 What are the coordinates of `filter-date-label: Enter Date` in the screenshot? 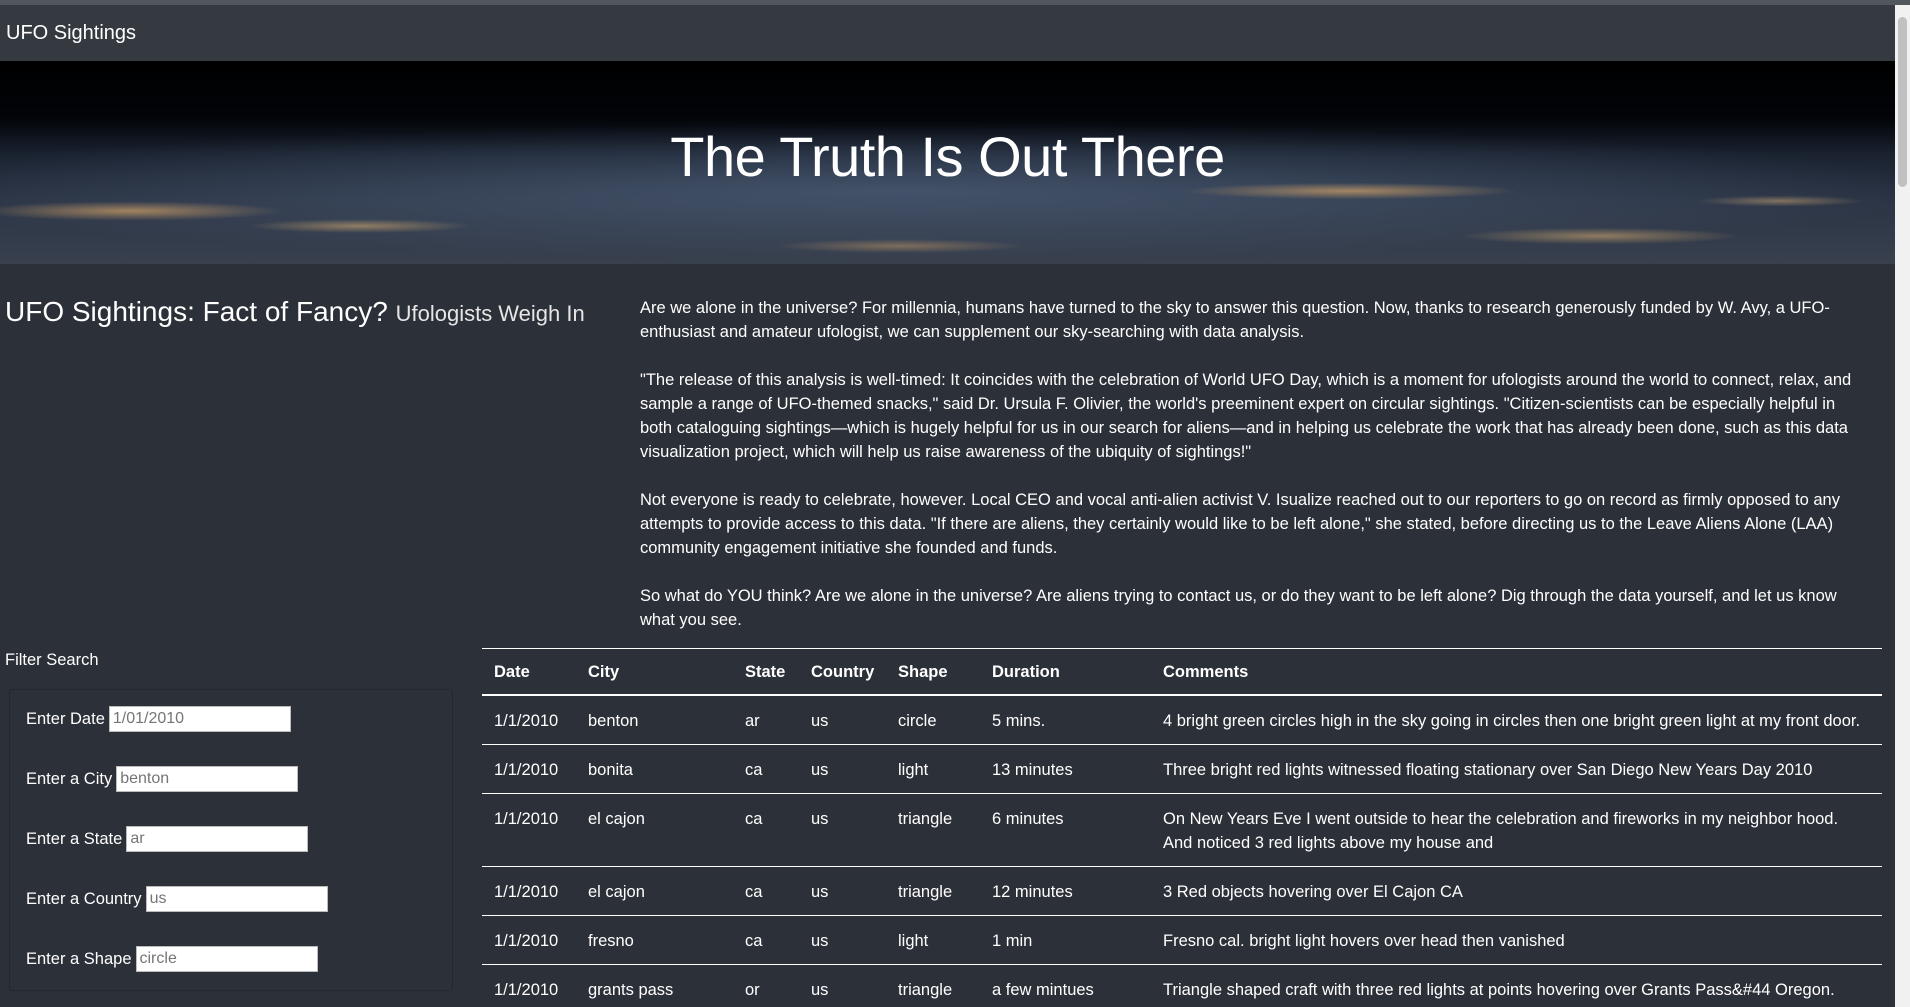 It's located at (65, 718).